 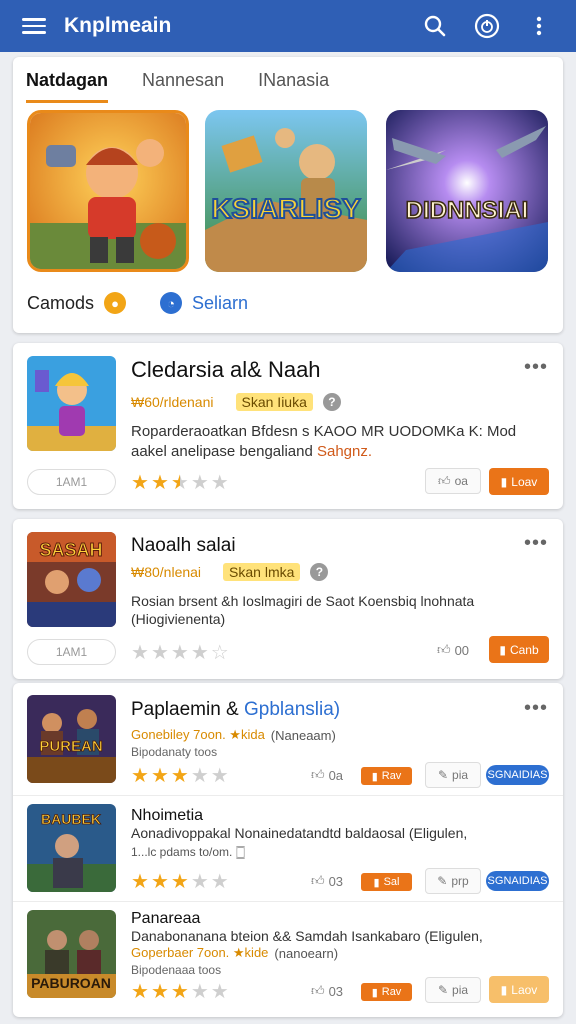 What do you see at coordinates (460, 775) in the screenshot?
I see `list-1-gray-label: pia` at bounding box center [460, 775].